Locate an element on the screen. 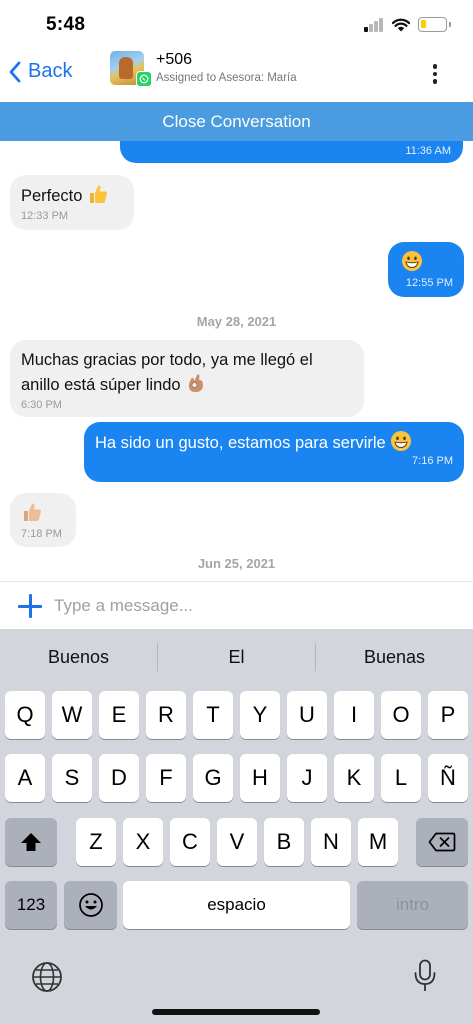 This screenshot has height=1024, width=473. shift-arrow-icon is located at coordinates (31, 842).